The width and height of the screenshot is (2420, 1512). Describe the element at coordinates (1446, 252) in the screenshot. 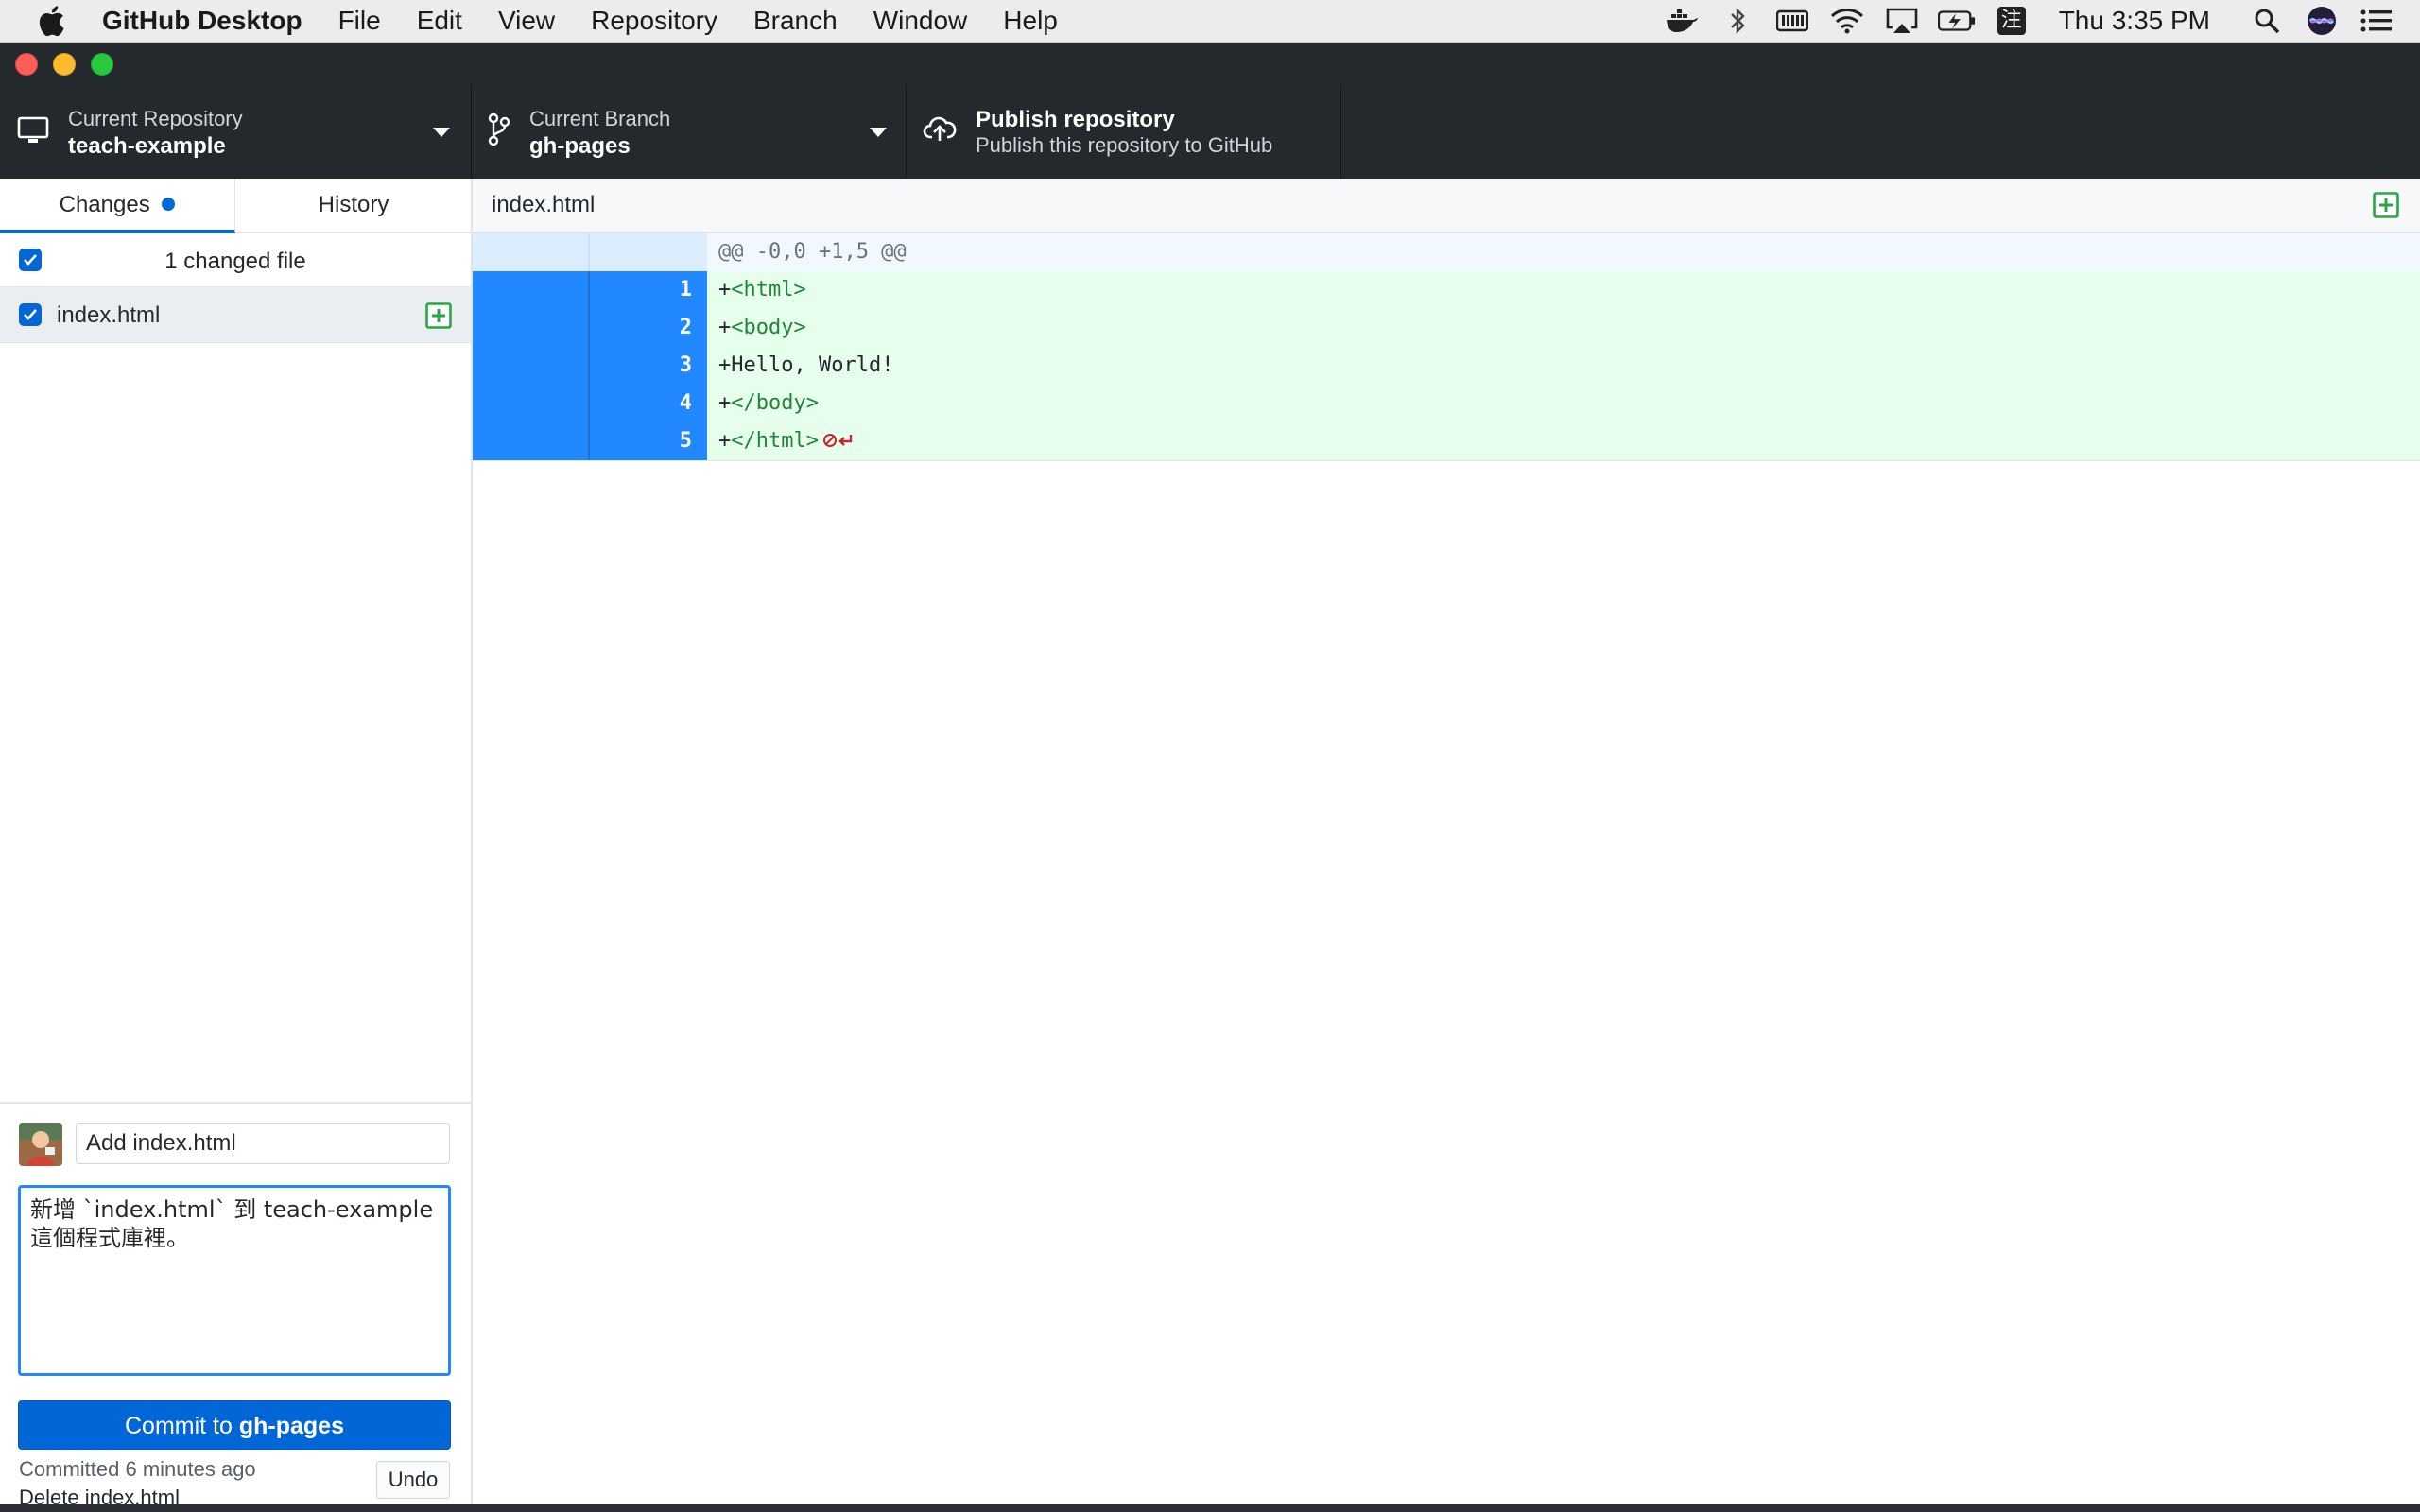

I see `diff-hunk-header-row: @@ -0,0 +1,5 @@` at that location.